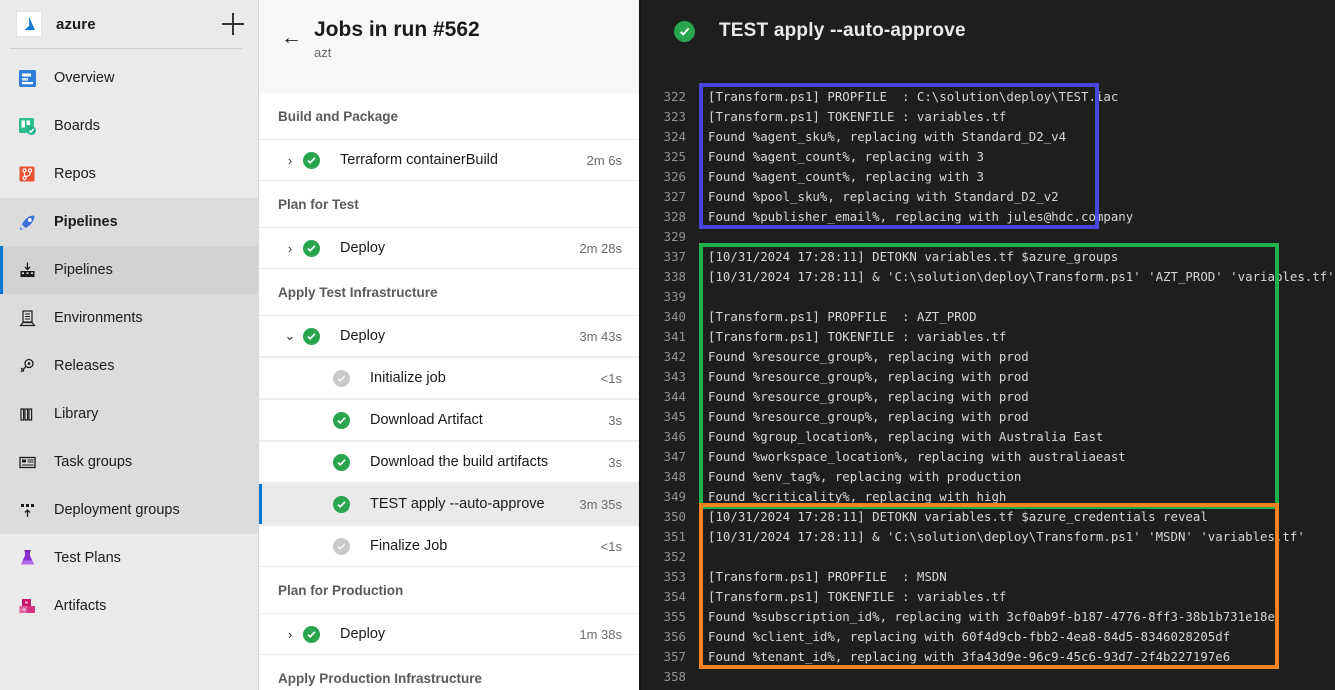  Describe the element at coordinates (233, 24) in the screenshot. I see `add-new-button` at that location.